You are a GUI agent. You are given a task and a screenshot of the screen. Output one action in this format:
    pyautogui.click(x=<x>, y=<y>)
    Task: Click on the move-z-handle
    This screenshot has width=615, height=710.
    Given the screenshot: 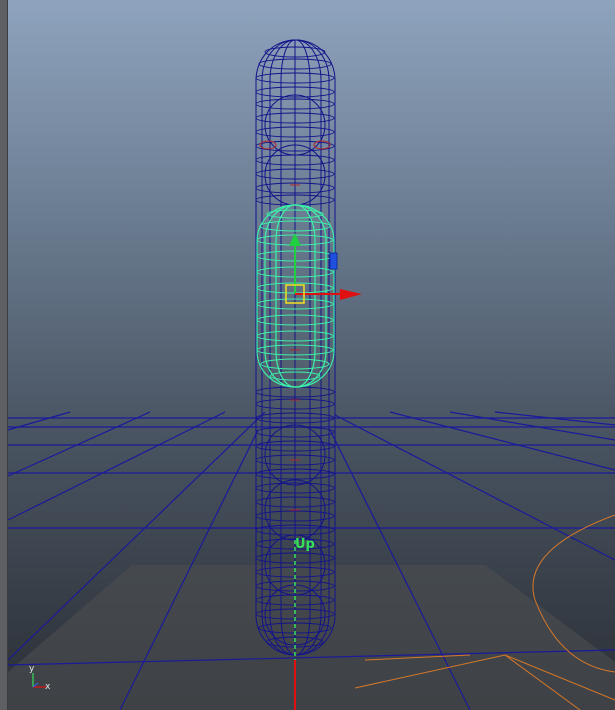 What is the action you would take?
    pyautogui.click(x=333, y=261)
    